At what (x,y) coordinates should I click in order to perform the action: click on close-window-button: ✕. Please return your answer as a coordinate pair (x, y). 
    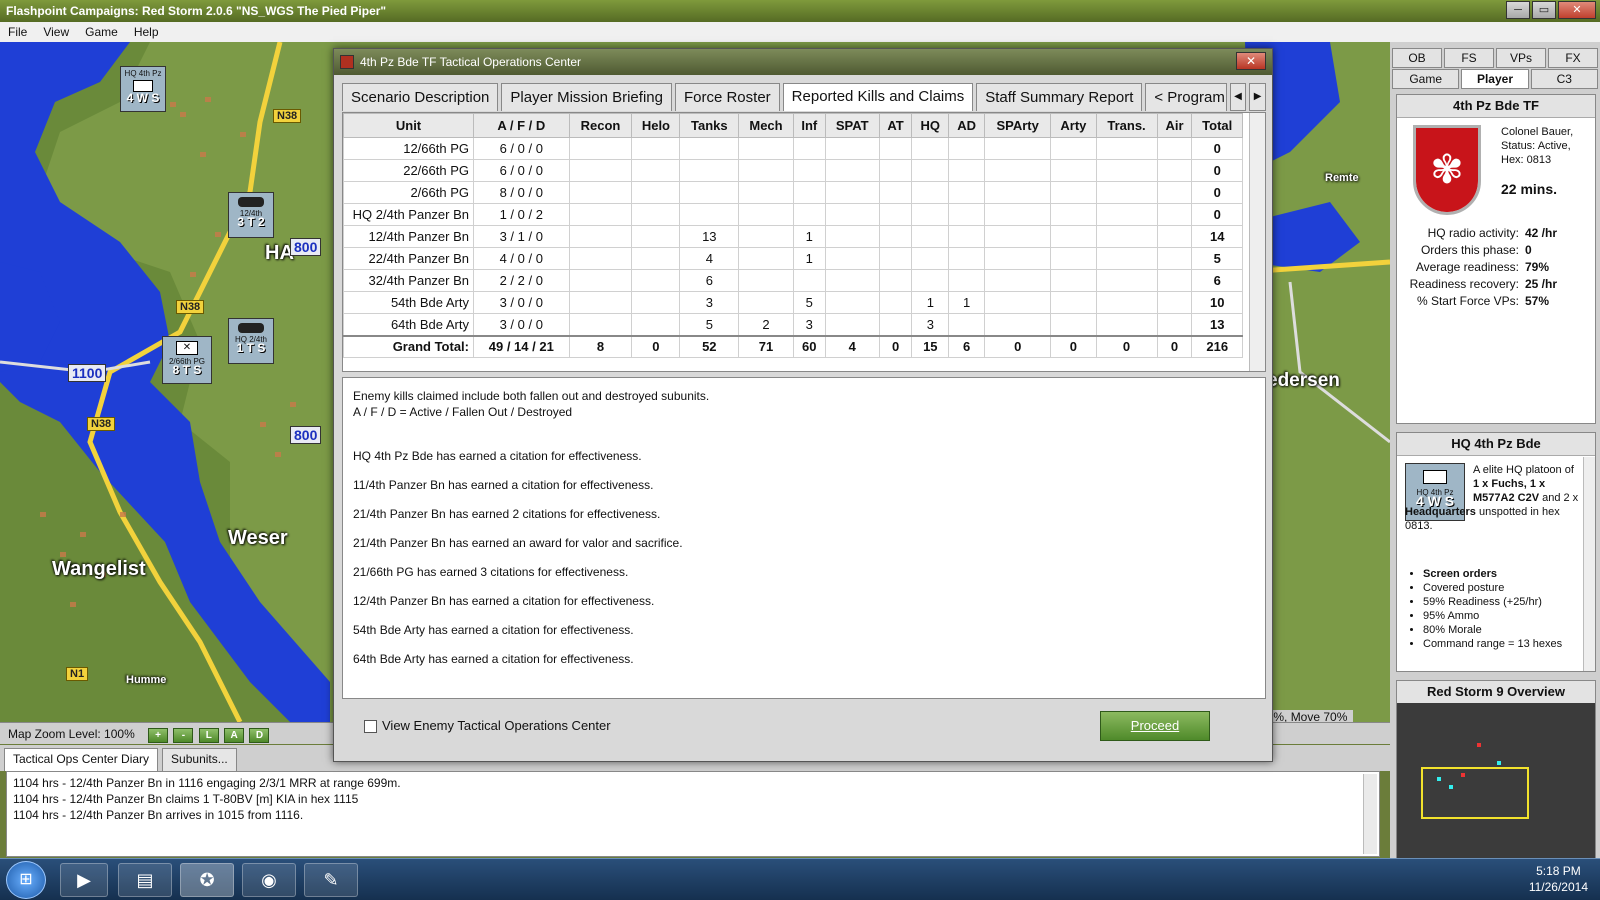
    Looking at the image, I should click on (1577, 10).